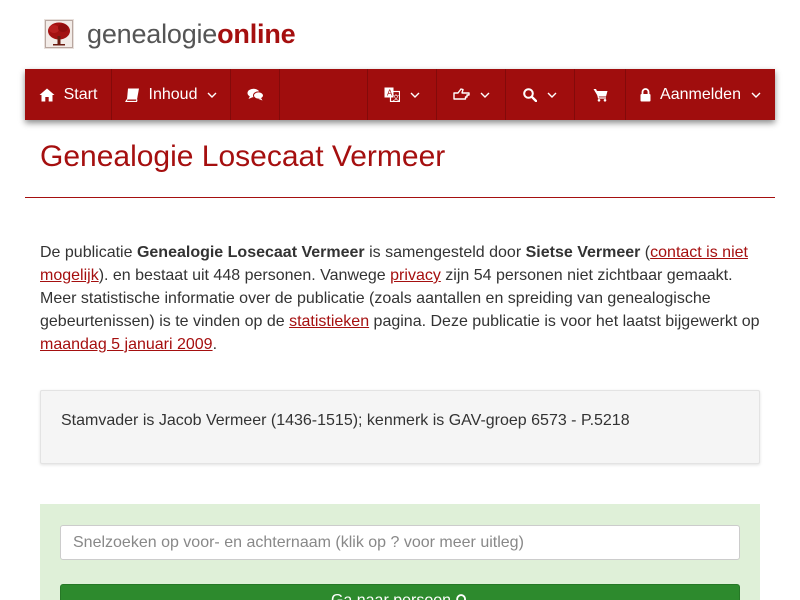 The height and width of the screenshot is (600, 800). I want to click on quick-search-panel: Ga naar persoon, so click(400, 552).